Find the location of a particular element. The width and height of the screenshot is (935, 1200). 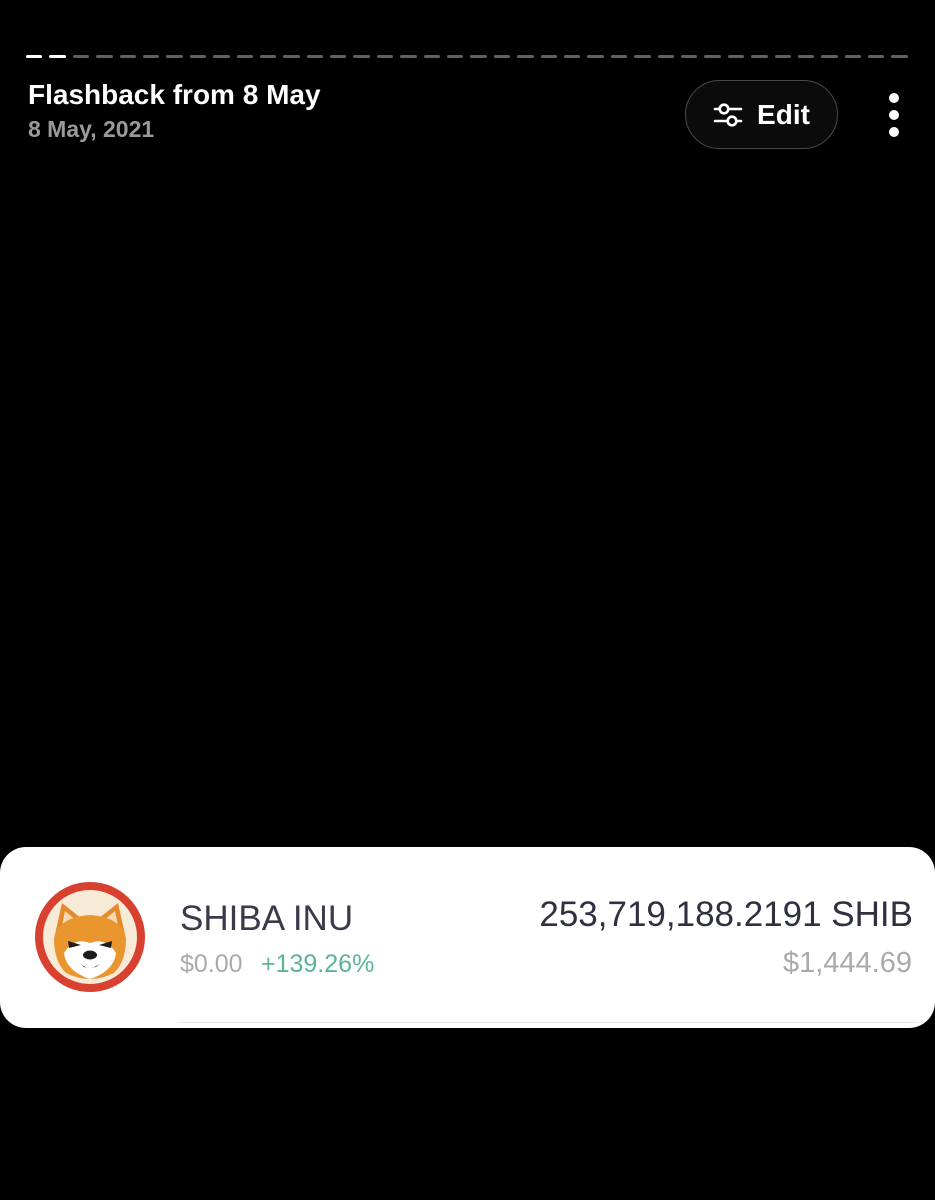

edit-label: Edit is located at coordinates (783, 114).